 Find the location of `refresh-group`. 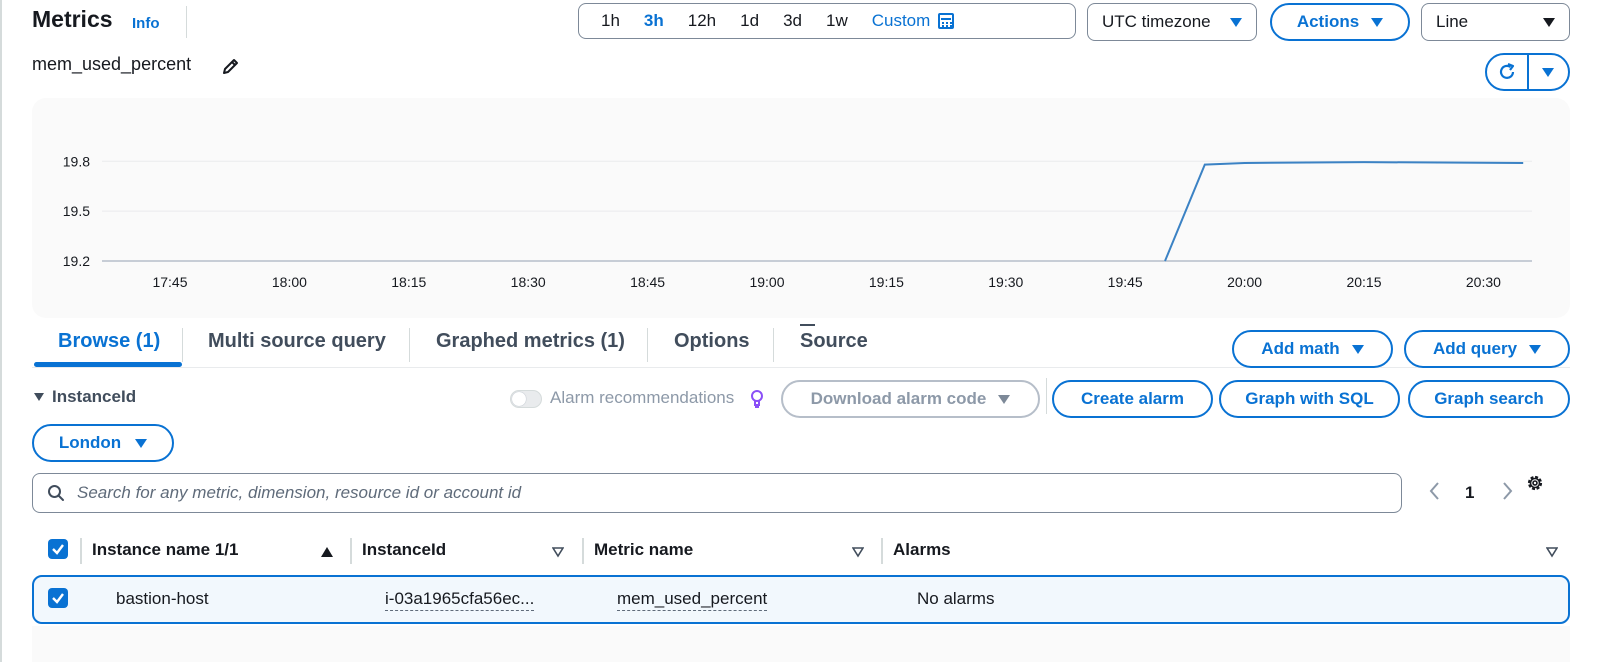

refresh-group is located at coordinates (1527, 72).